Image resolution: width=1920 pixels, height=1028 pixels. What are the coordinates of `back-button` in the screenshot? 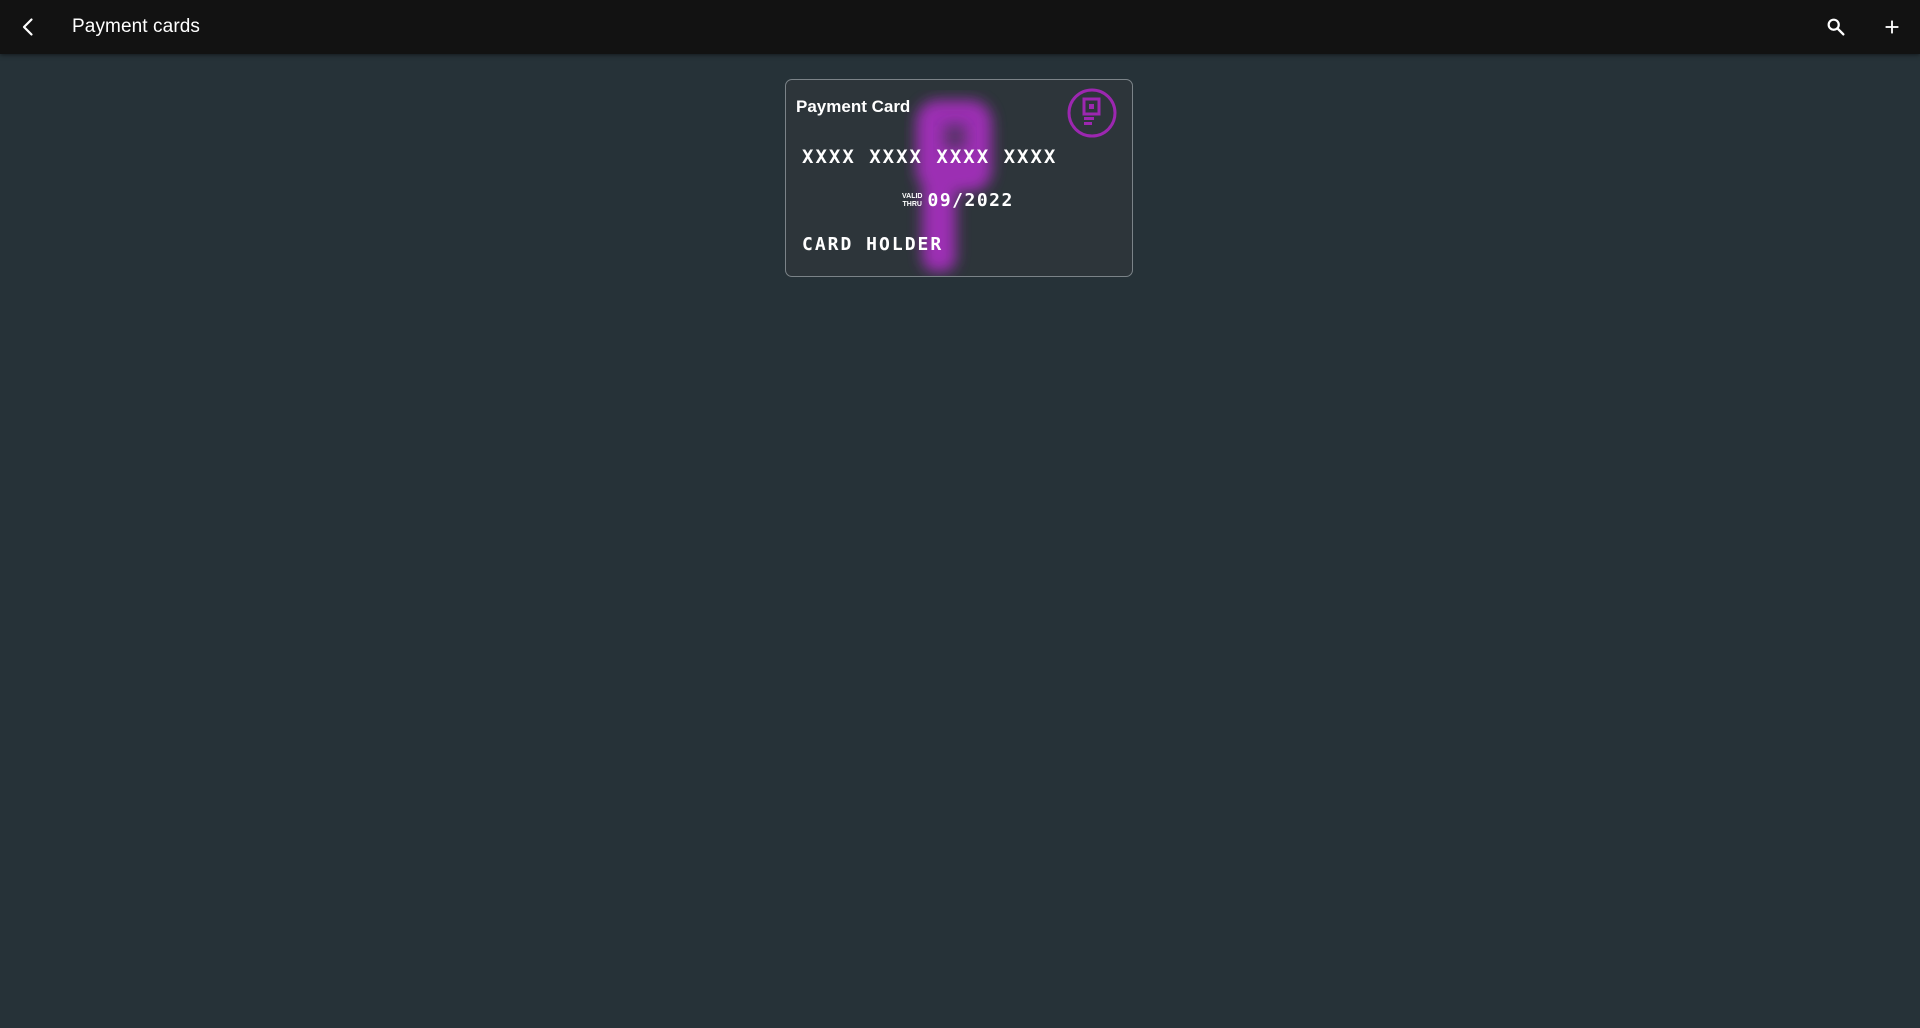 It's located at (28, 27).